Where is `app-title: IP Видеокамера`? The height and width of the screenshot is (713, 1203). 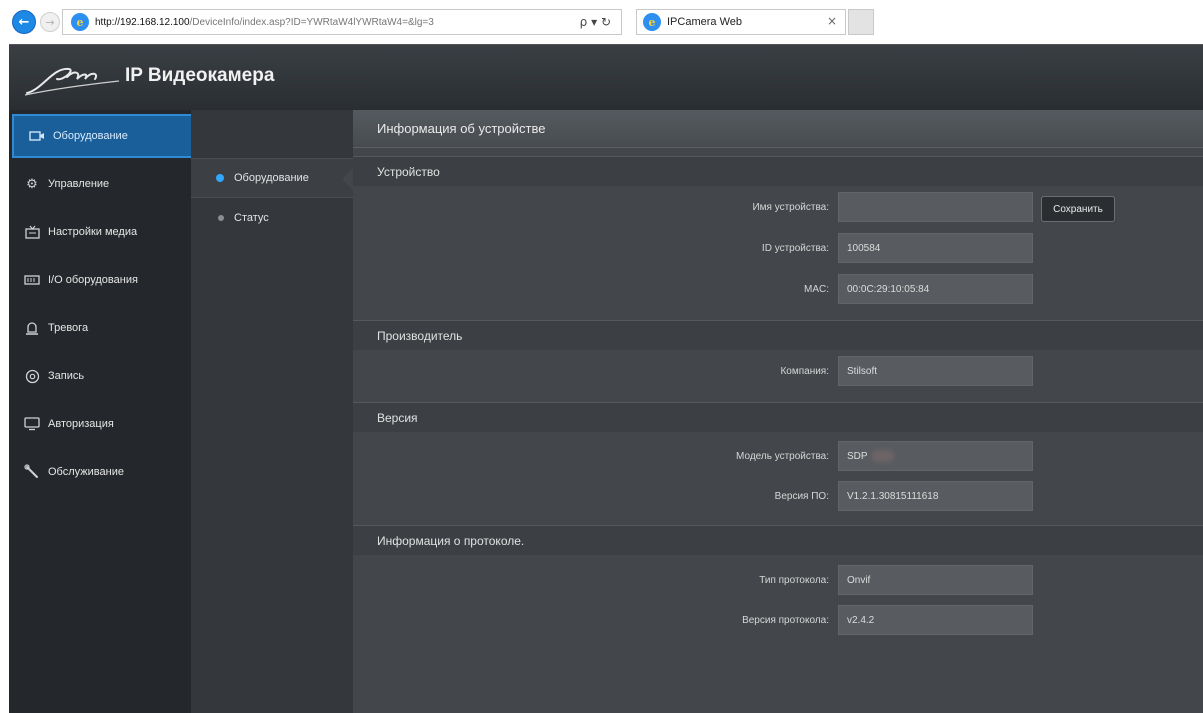
app-title: IP Видеокамера is located at coordinates (200, 75).